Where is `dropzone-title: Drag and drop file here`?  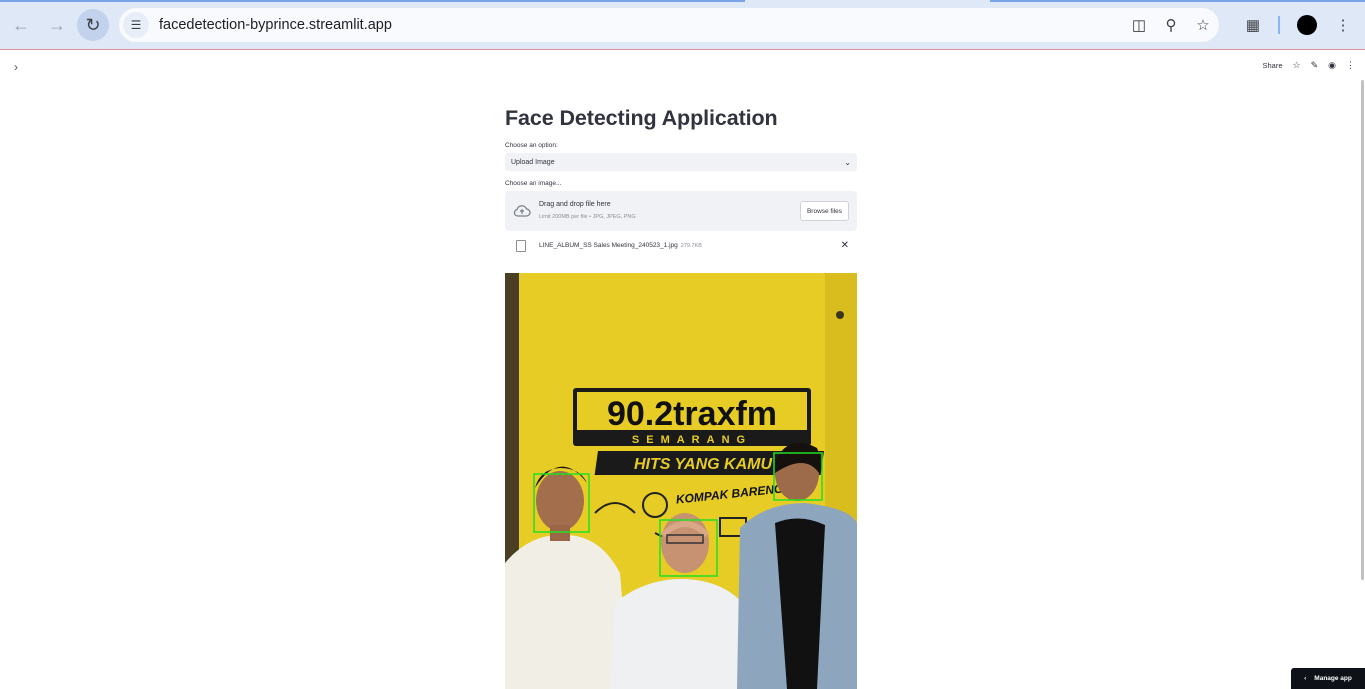
dropzone-title: Drag and drop file here is located at coordinates (575, 204).